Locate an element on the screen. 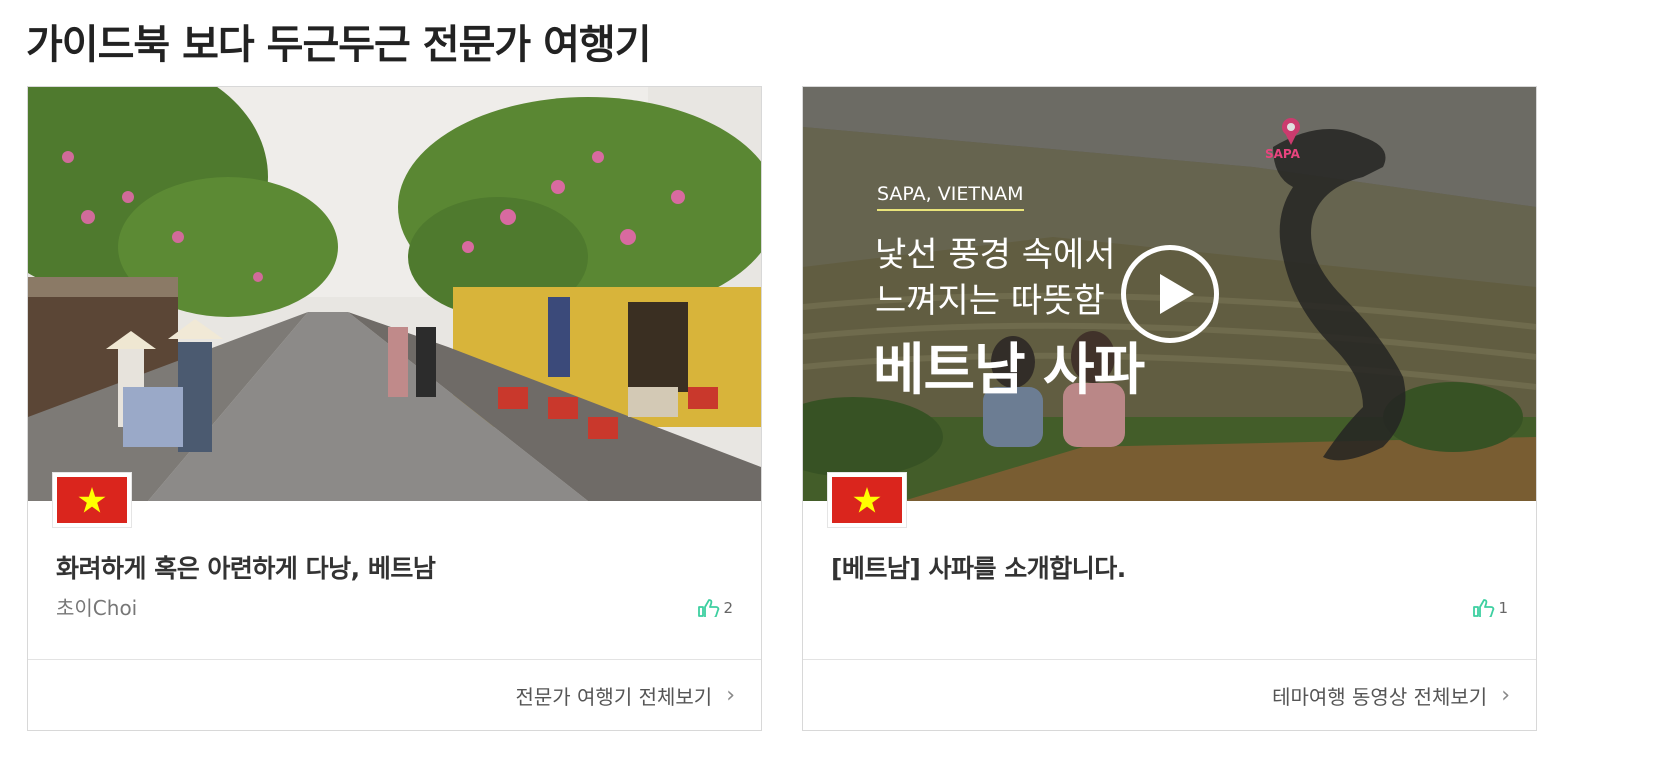  footer-link-label: 전문가 여행기 전체보기 is located at coordinates (614, 697).